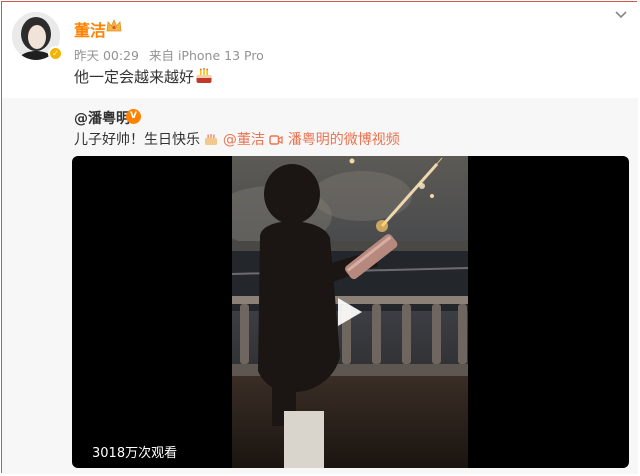 Image resolution: width=640 pixels, height=476 pixels. I want to click on crown-icon, so click(114, 25).